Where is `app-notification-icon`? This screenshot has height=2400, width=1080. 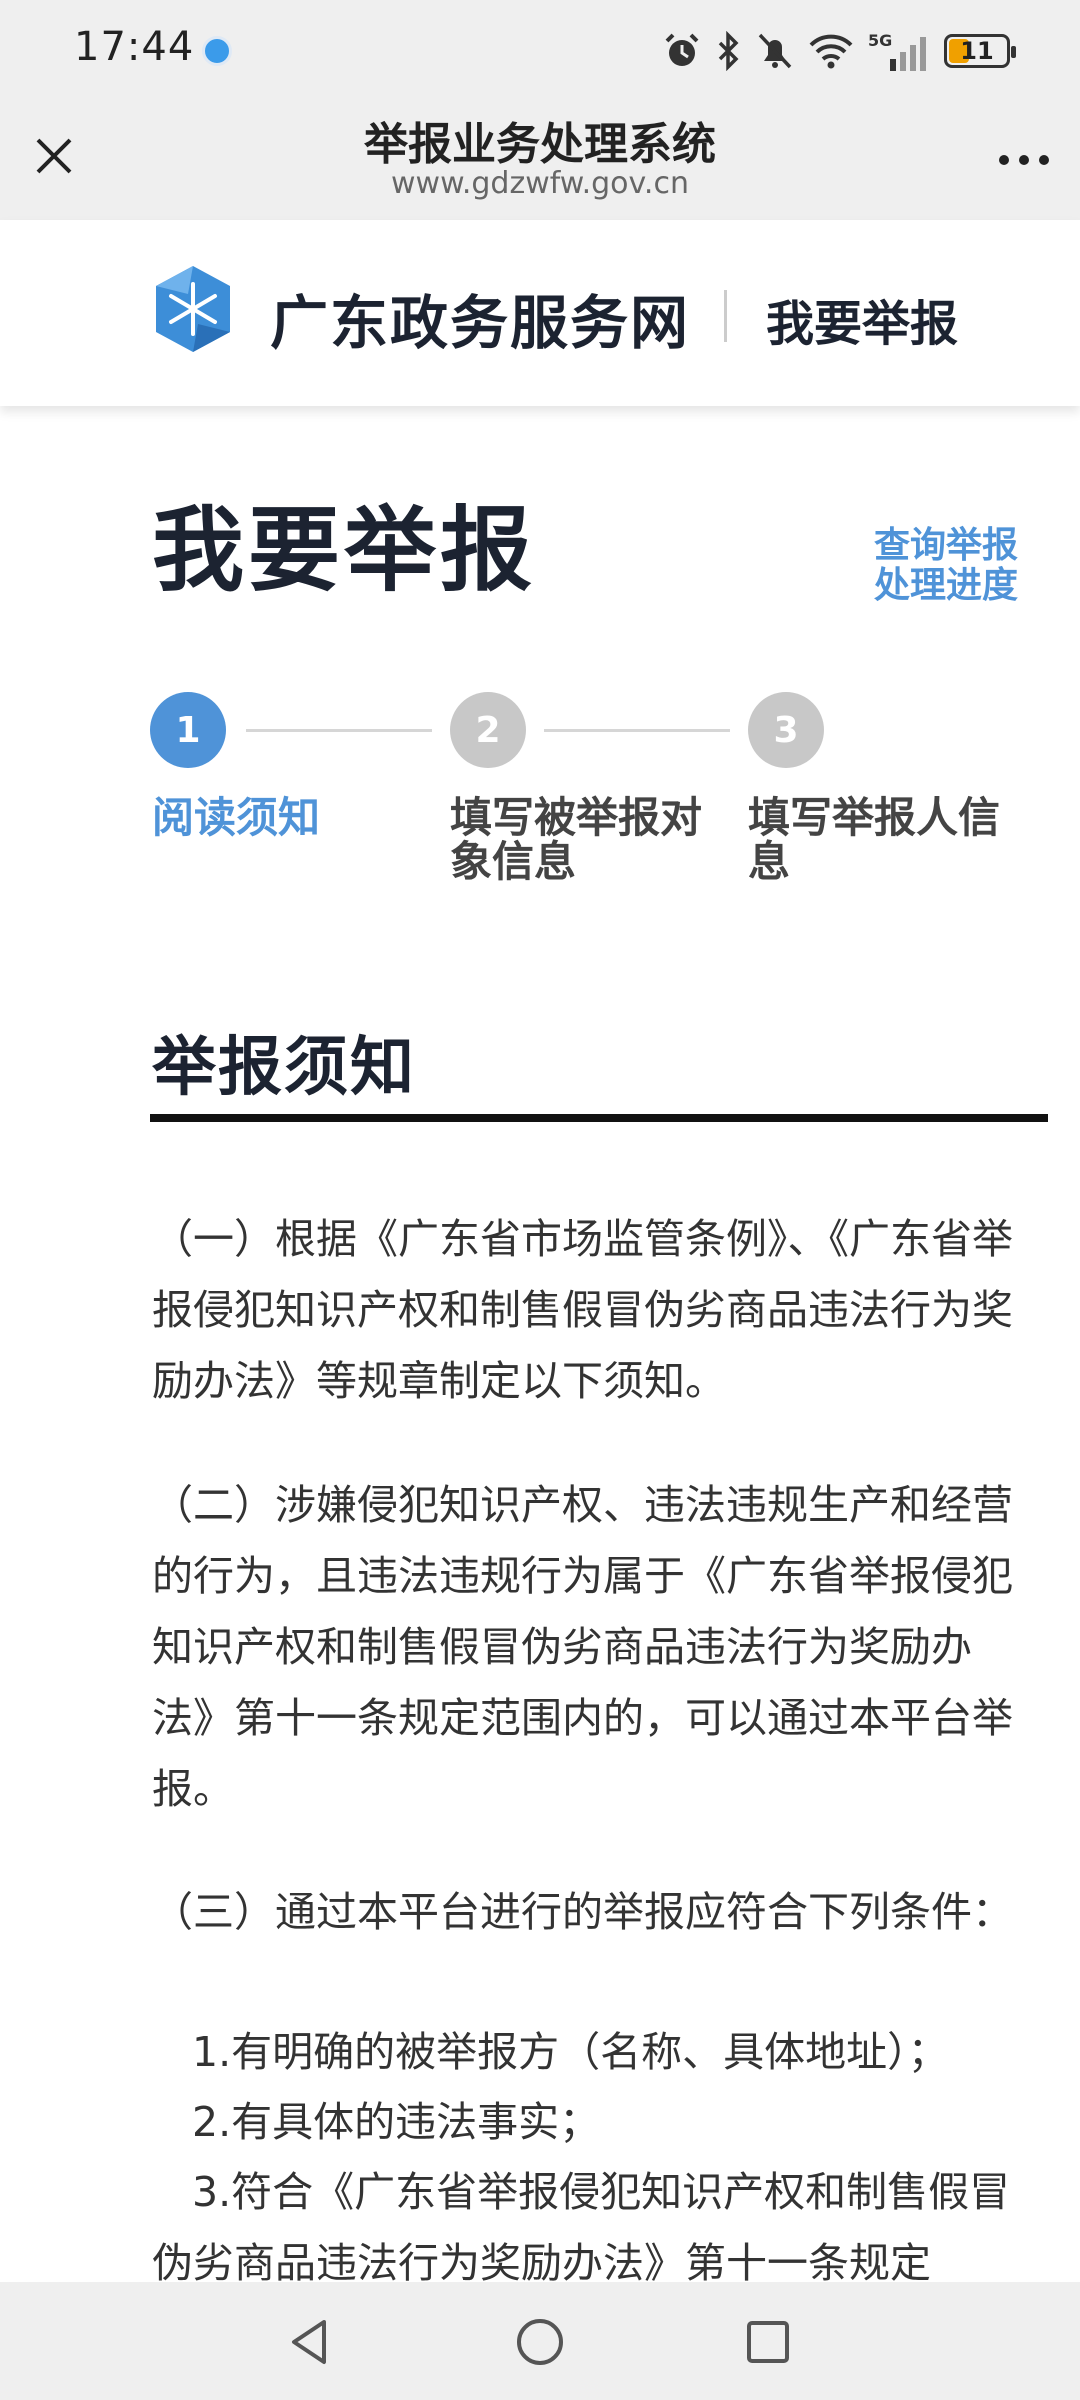 app-notification-icon is located at coordinates (217, 51).